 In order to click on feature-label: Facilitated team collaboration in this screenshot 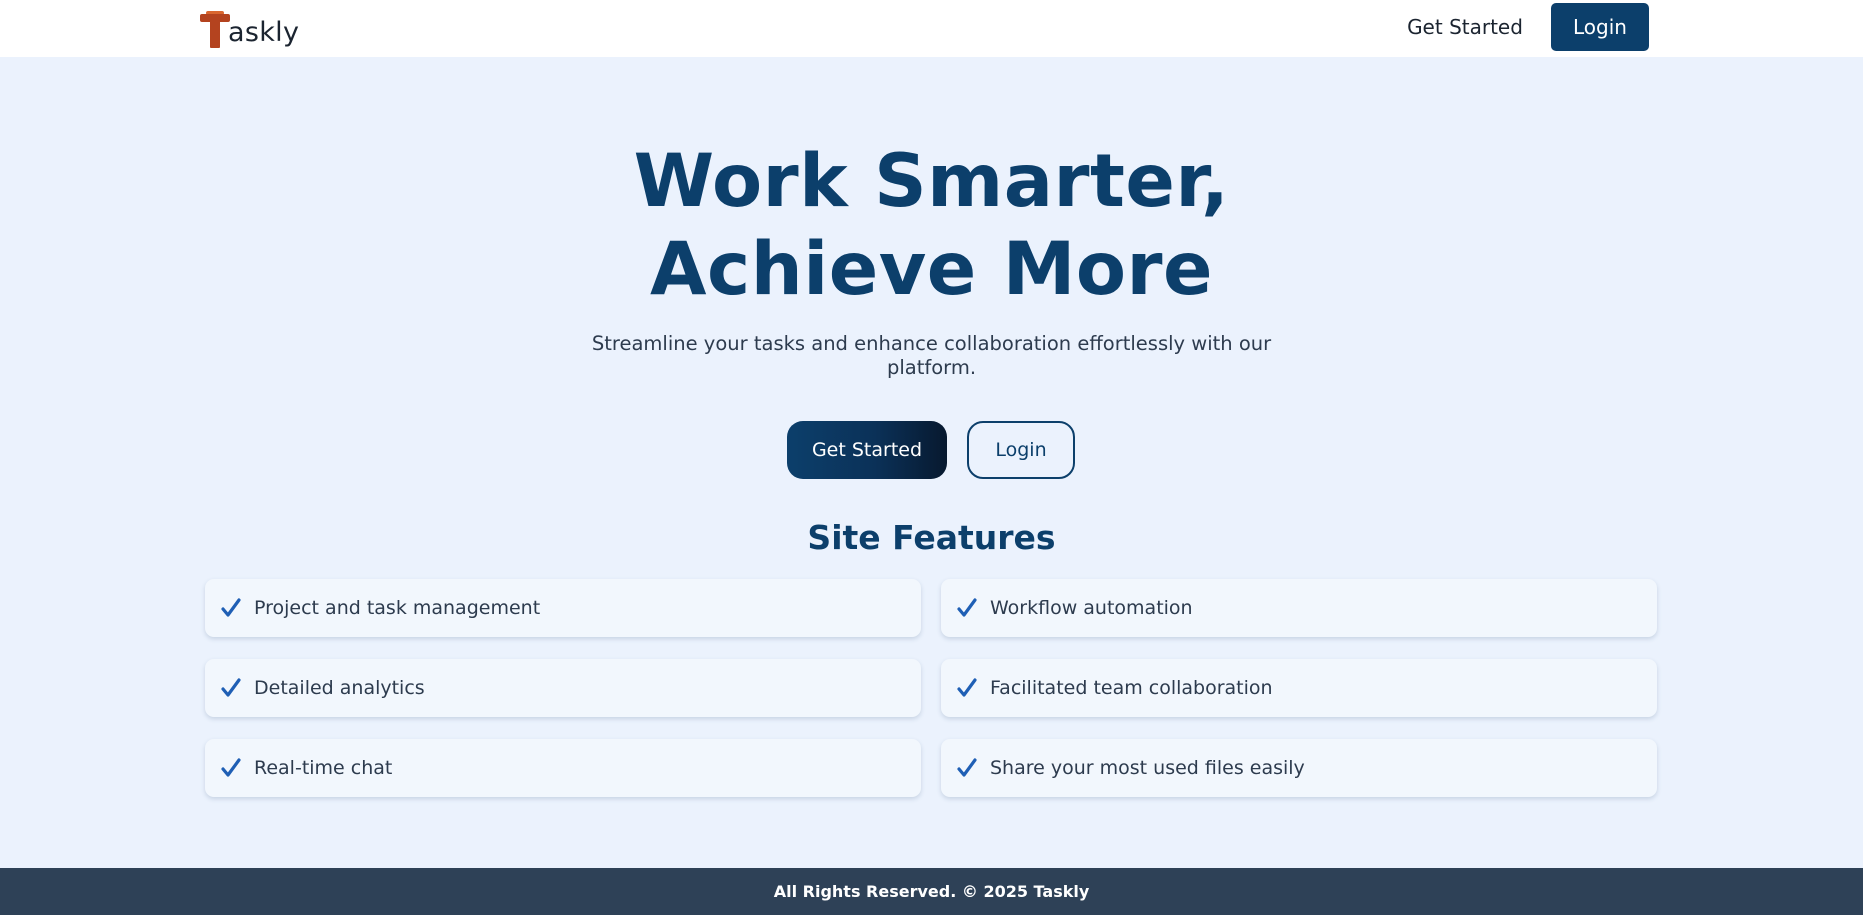, I will do `click(1131, 688)`.